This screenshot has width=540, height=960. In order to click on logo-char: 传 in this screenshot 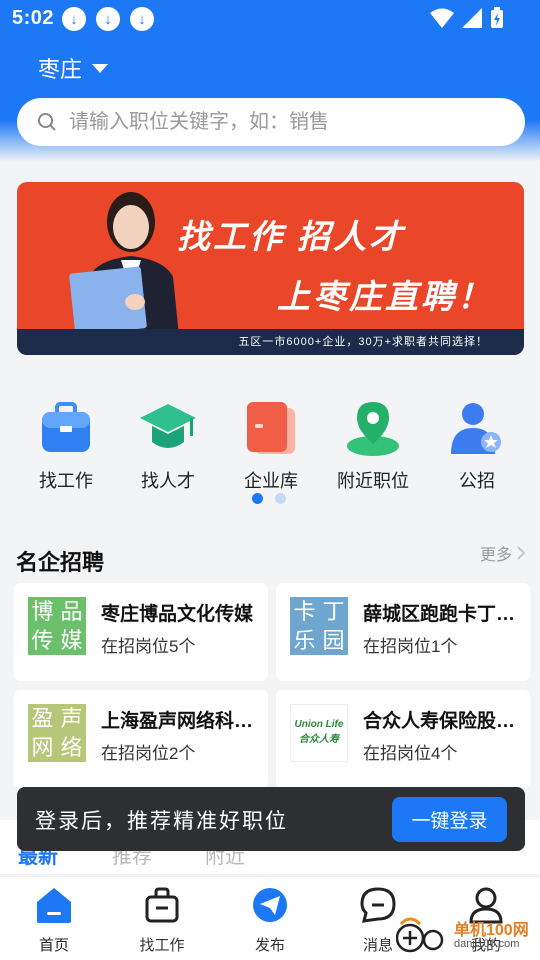, I will do `click(42, 640)`.